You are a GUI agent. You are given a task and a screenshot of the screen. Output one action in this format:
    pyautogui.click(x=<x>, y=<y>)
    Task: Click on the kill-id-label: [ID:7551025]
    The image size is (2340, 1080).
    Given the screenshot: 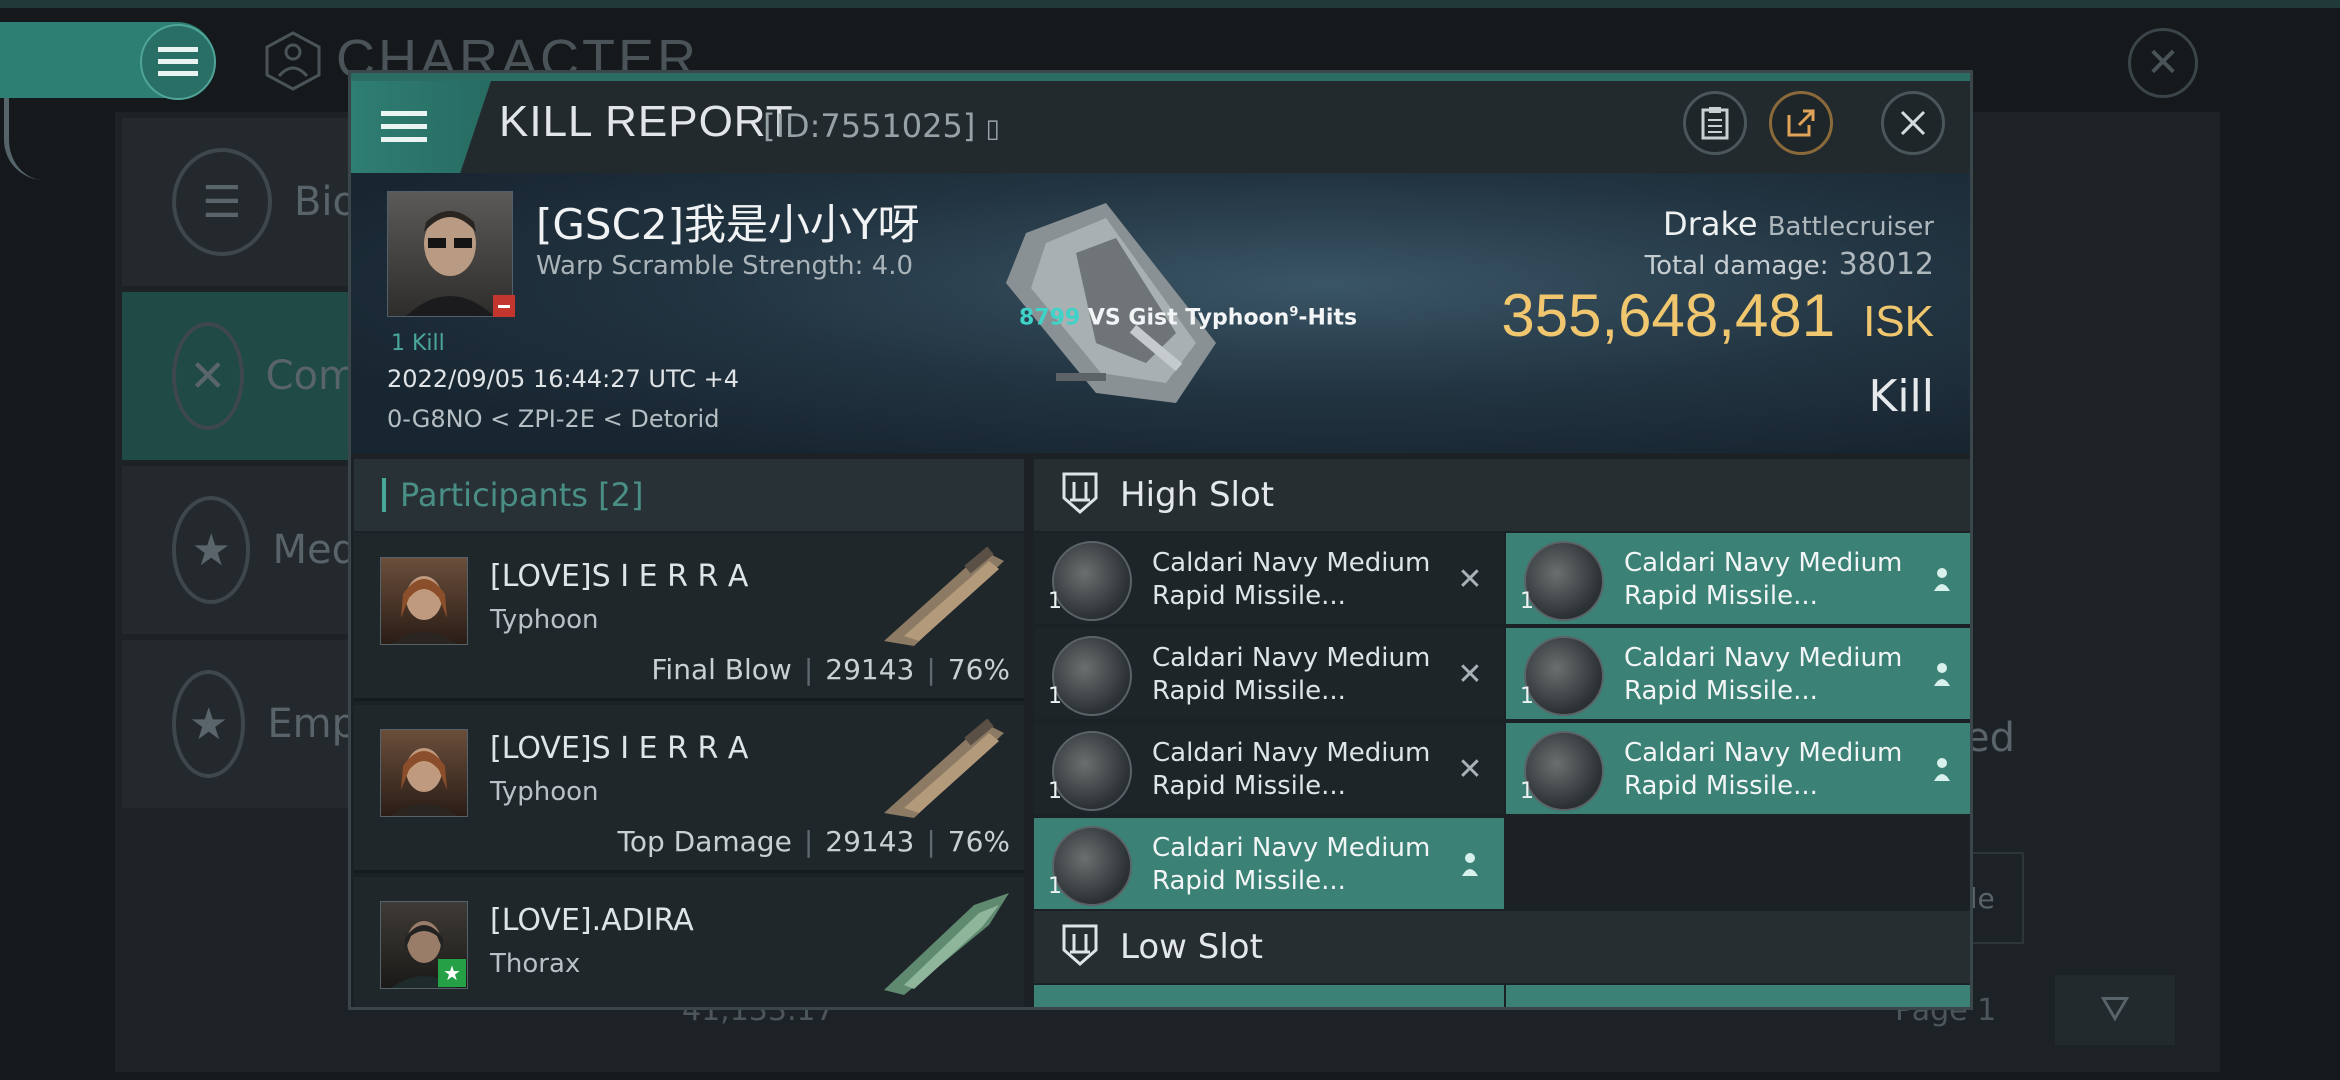 What is the action you would take?
    pyautogui.click(x=869, y=126)
    